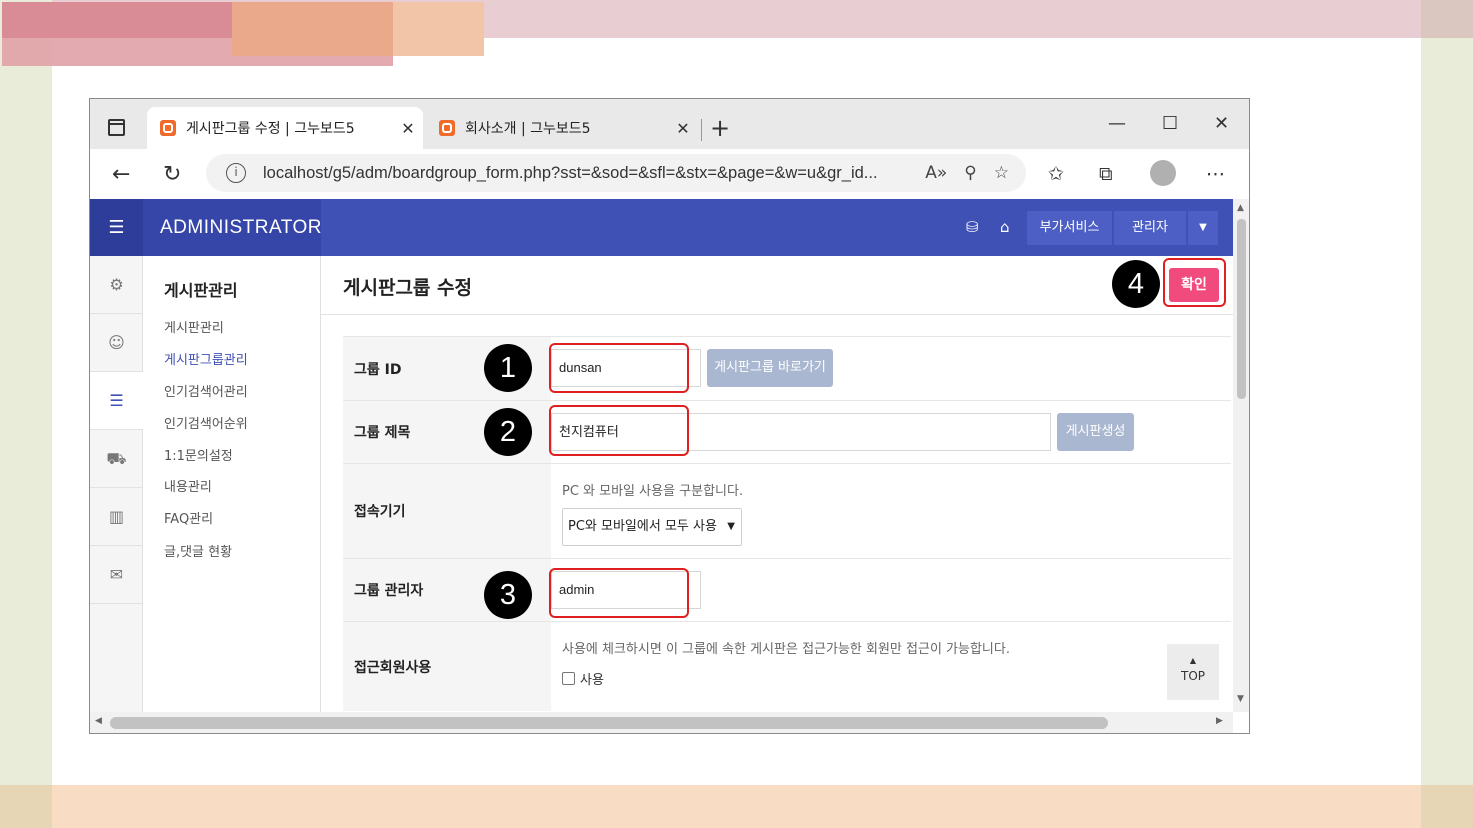 The height and width of the screenshot is (828, 1473). I want to click on slide-corner-bottom-right, so click(1447, 806).